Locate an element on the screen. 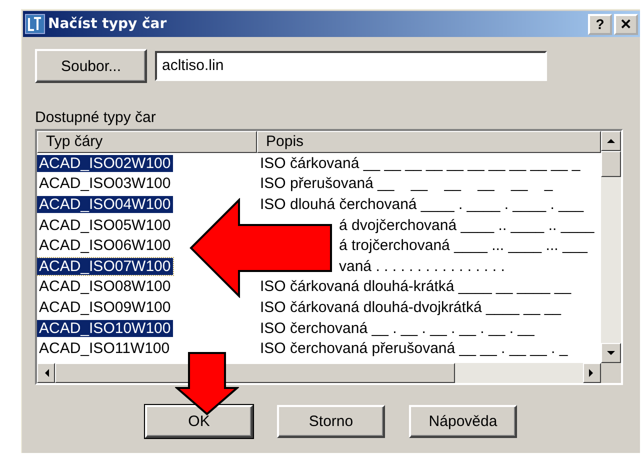 The width and height of the screenshot is (643, 454). linetype-name: ACAD_ISO06W100 is located at coordinates (105, 245).